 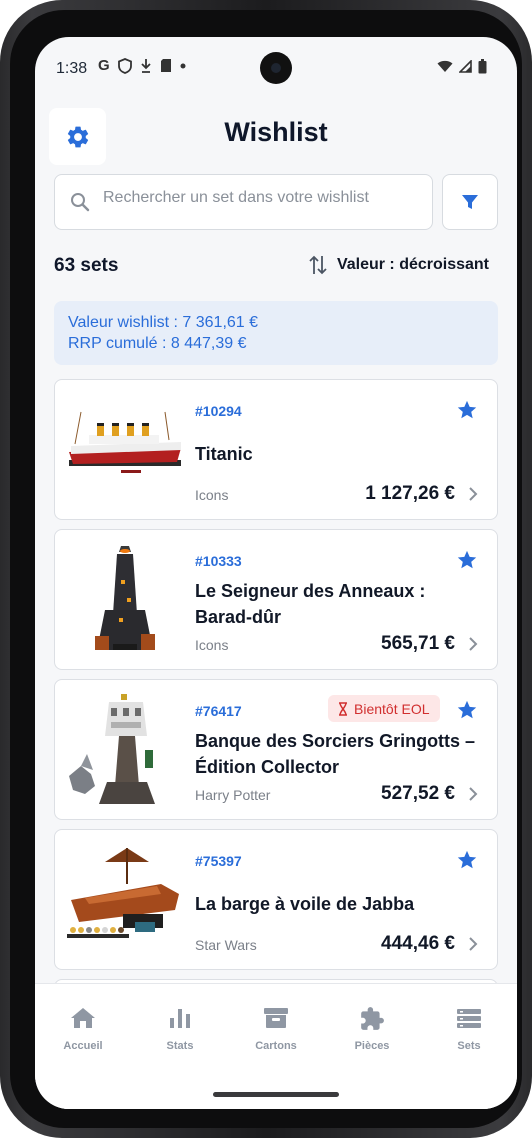 I want to click on sd-card-icon, so click(x=165, y=65).